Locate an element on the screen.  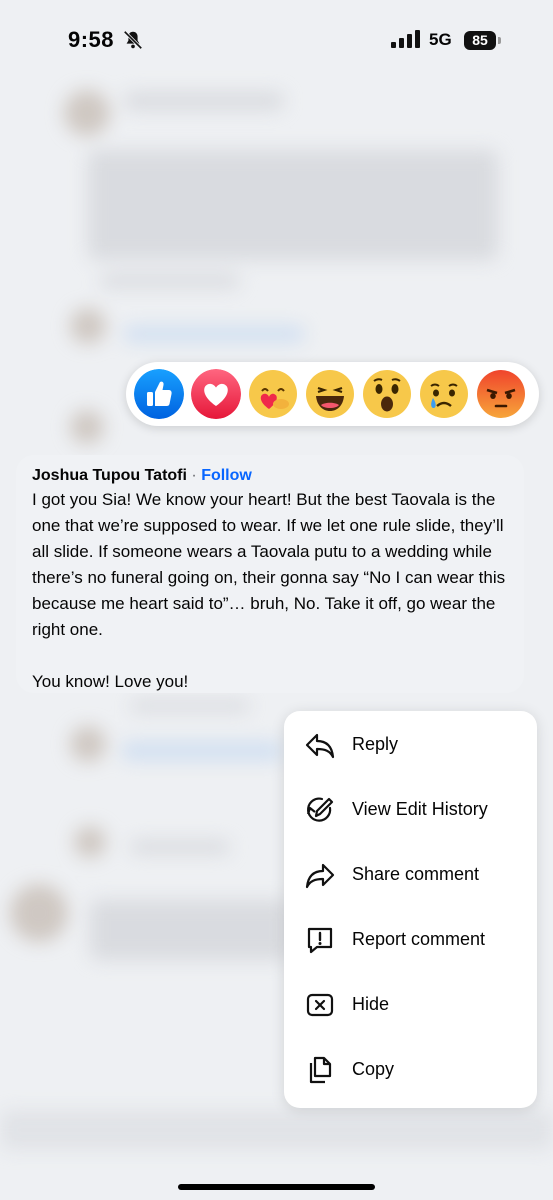
comment-author-line: Joshua Tupou Tatofi · Follow is located at coordinates (142, 476).